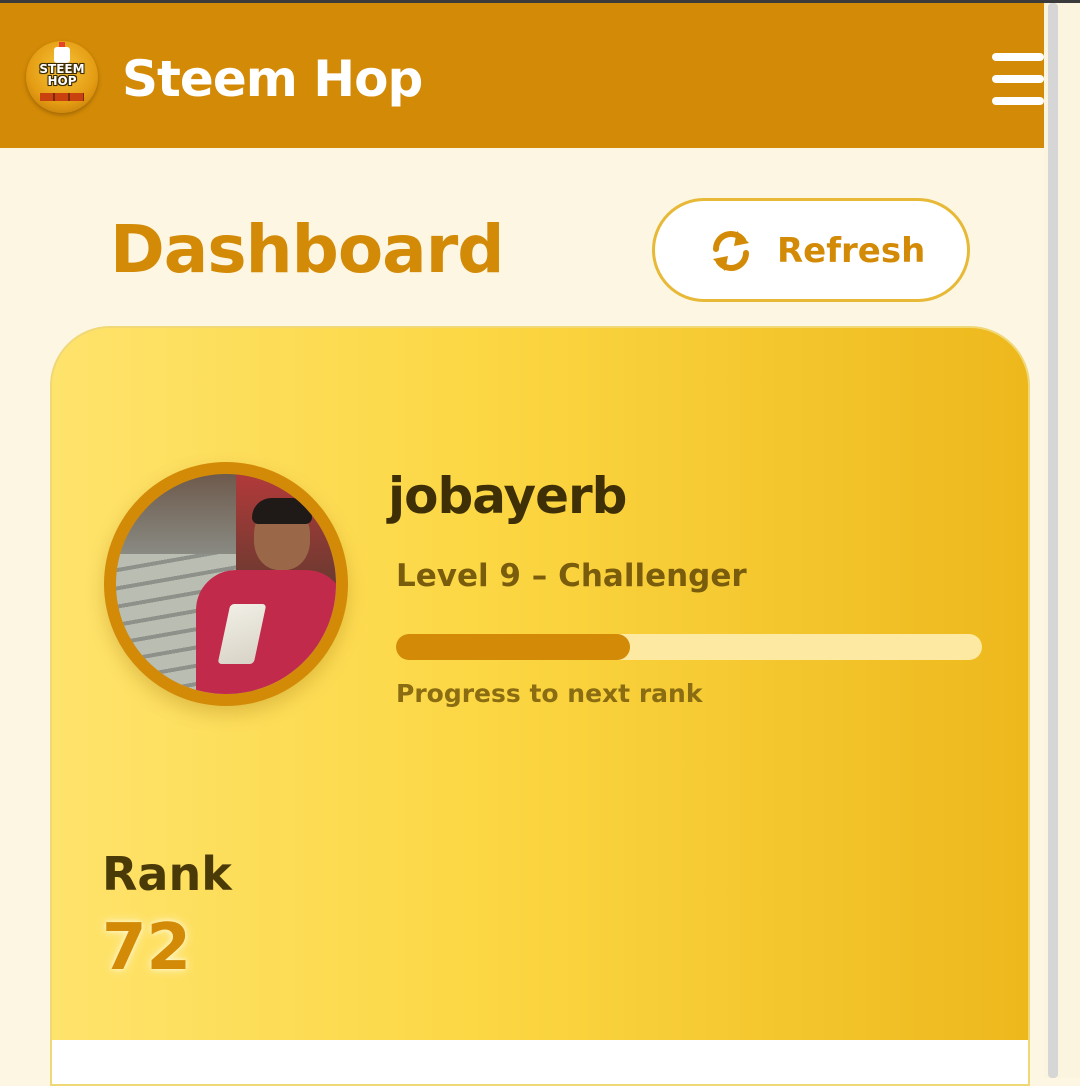 This screenshot has height=1086, width=1080. I want to click on hamburger-menu-icon, so click(1017, 79).